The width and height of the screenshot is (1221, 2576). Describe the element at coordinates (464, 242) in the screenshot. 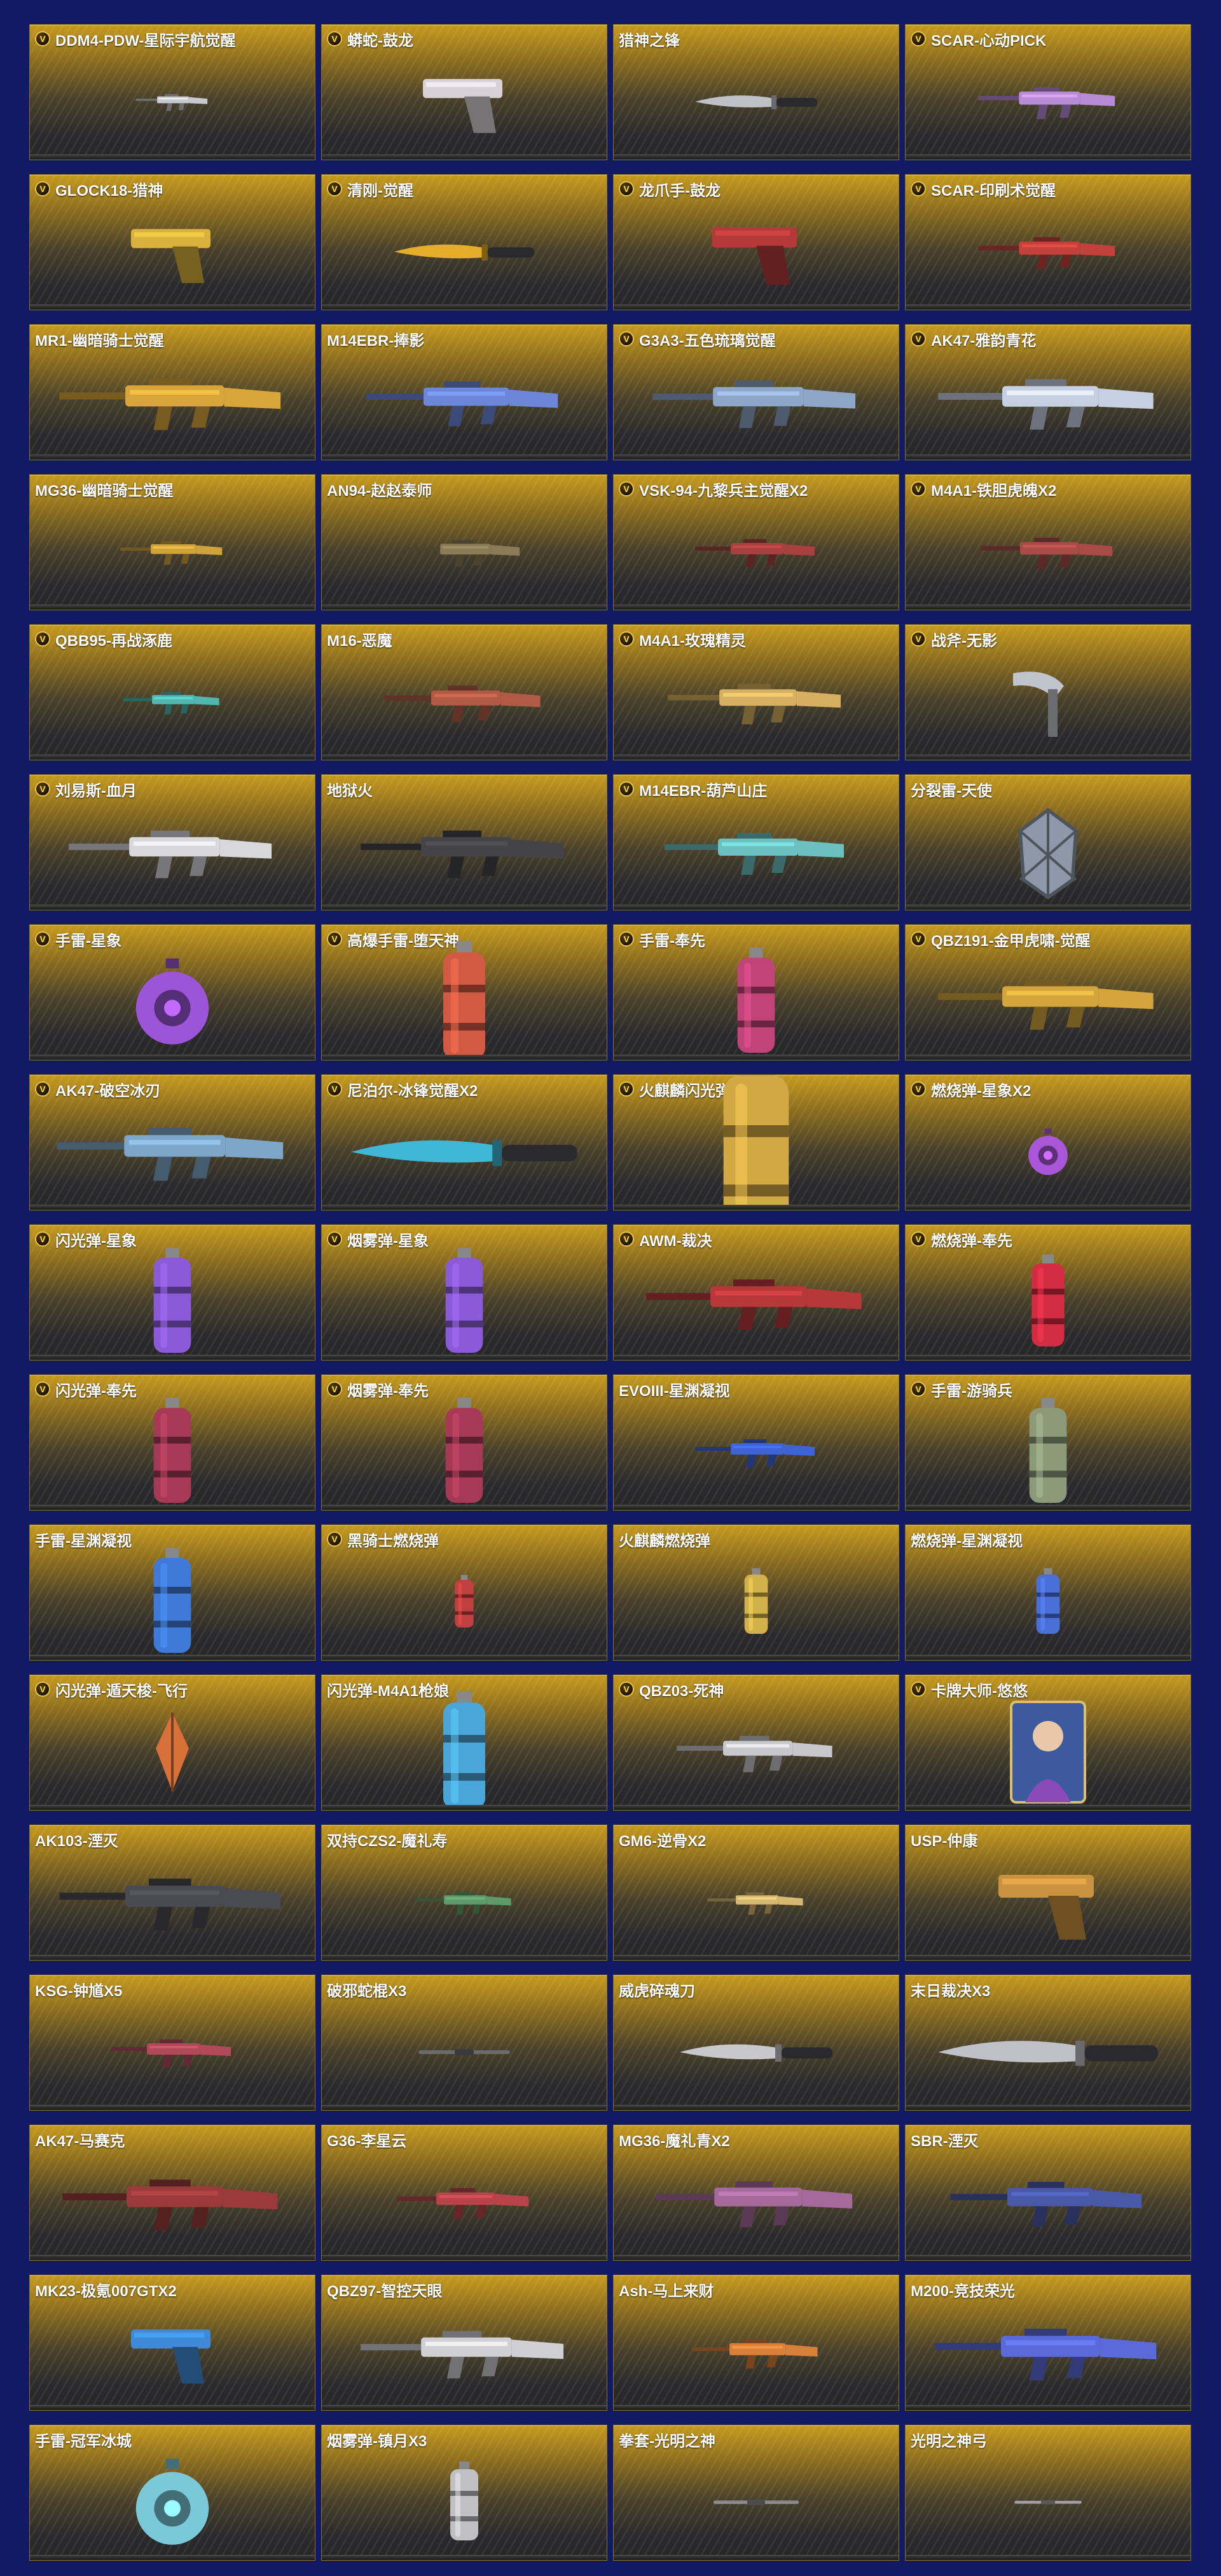

I see `skin-card-6: V 清刚-觉醒` at that location.